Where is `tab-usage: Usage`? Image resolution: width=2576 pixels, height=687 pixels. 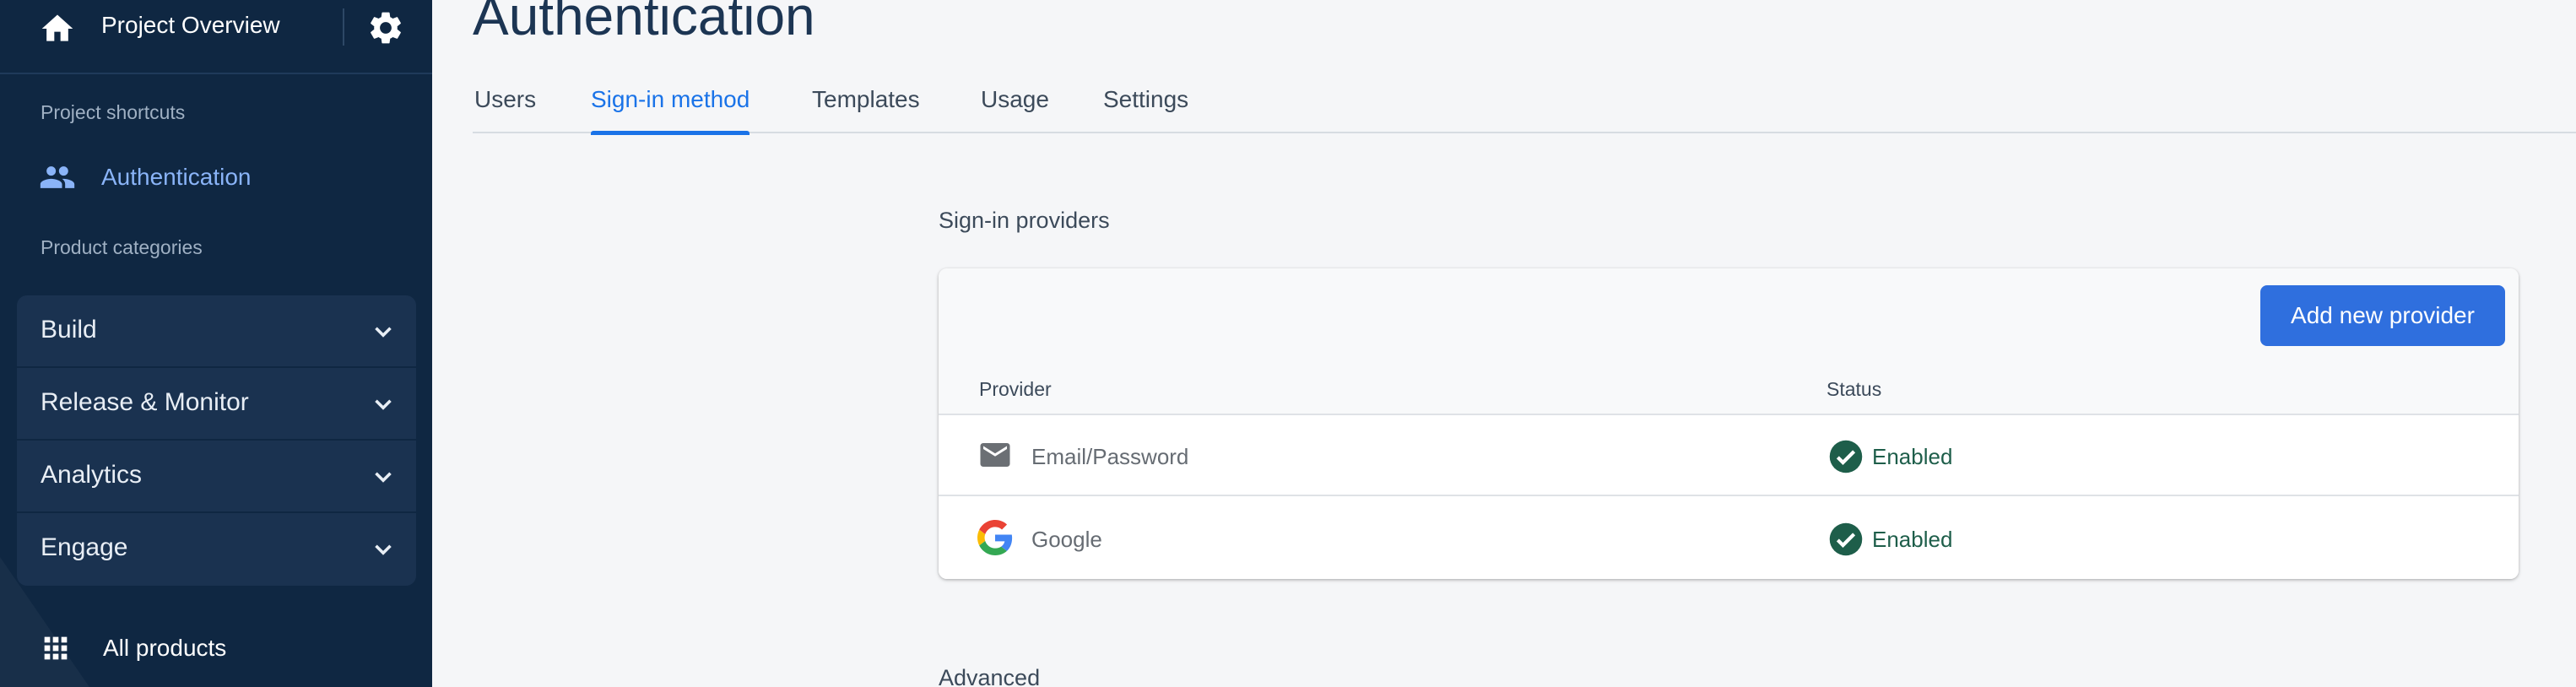
tab-usage: Usage is located at coordinates (1015, 108).